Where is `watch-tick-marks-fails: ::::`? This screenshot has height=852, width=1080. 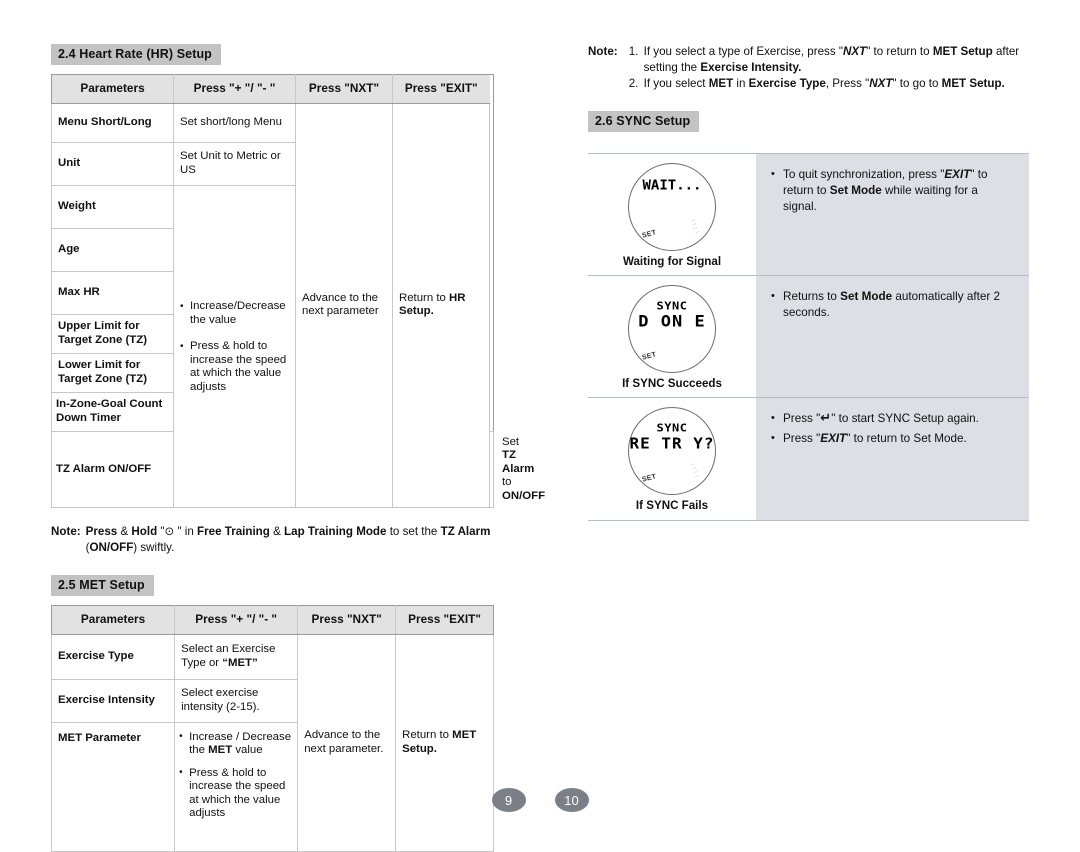 watch-tick-marks-fails: :::: is located at coordinates (694, 470).